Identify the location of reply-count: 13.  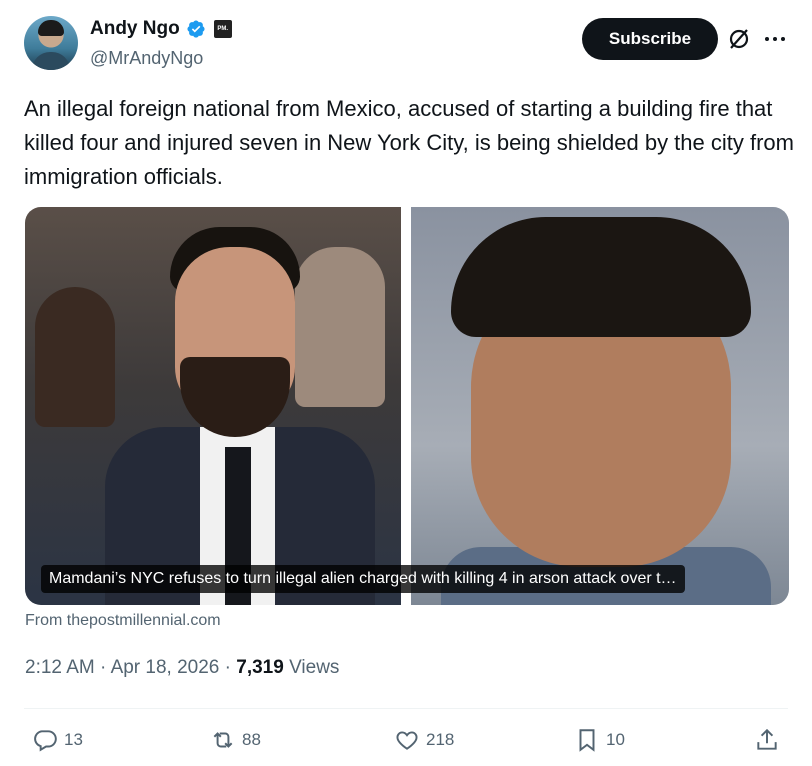
(73, 739).